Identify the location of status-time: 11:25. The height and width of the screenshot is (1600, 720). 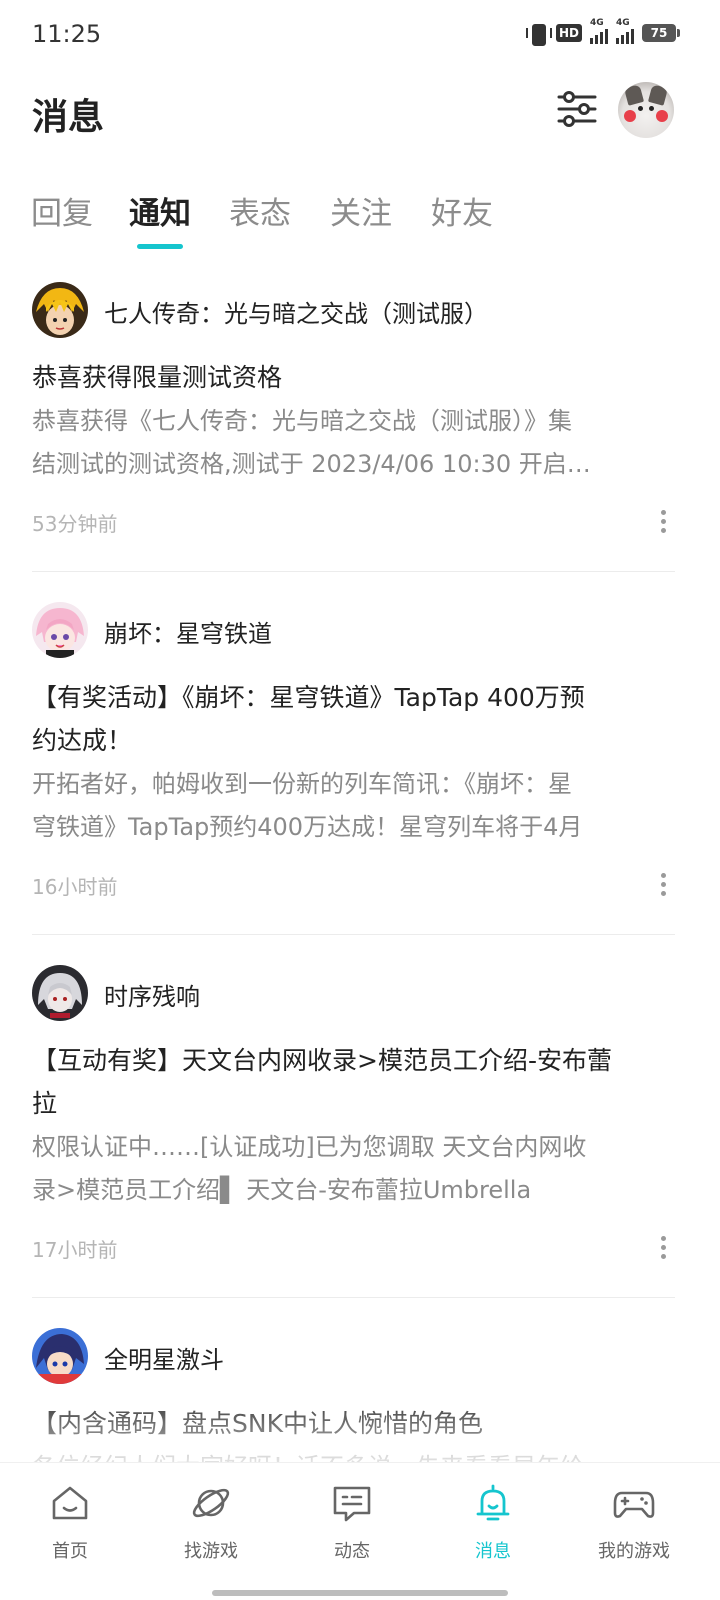
(67, 34).